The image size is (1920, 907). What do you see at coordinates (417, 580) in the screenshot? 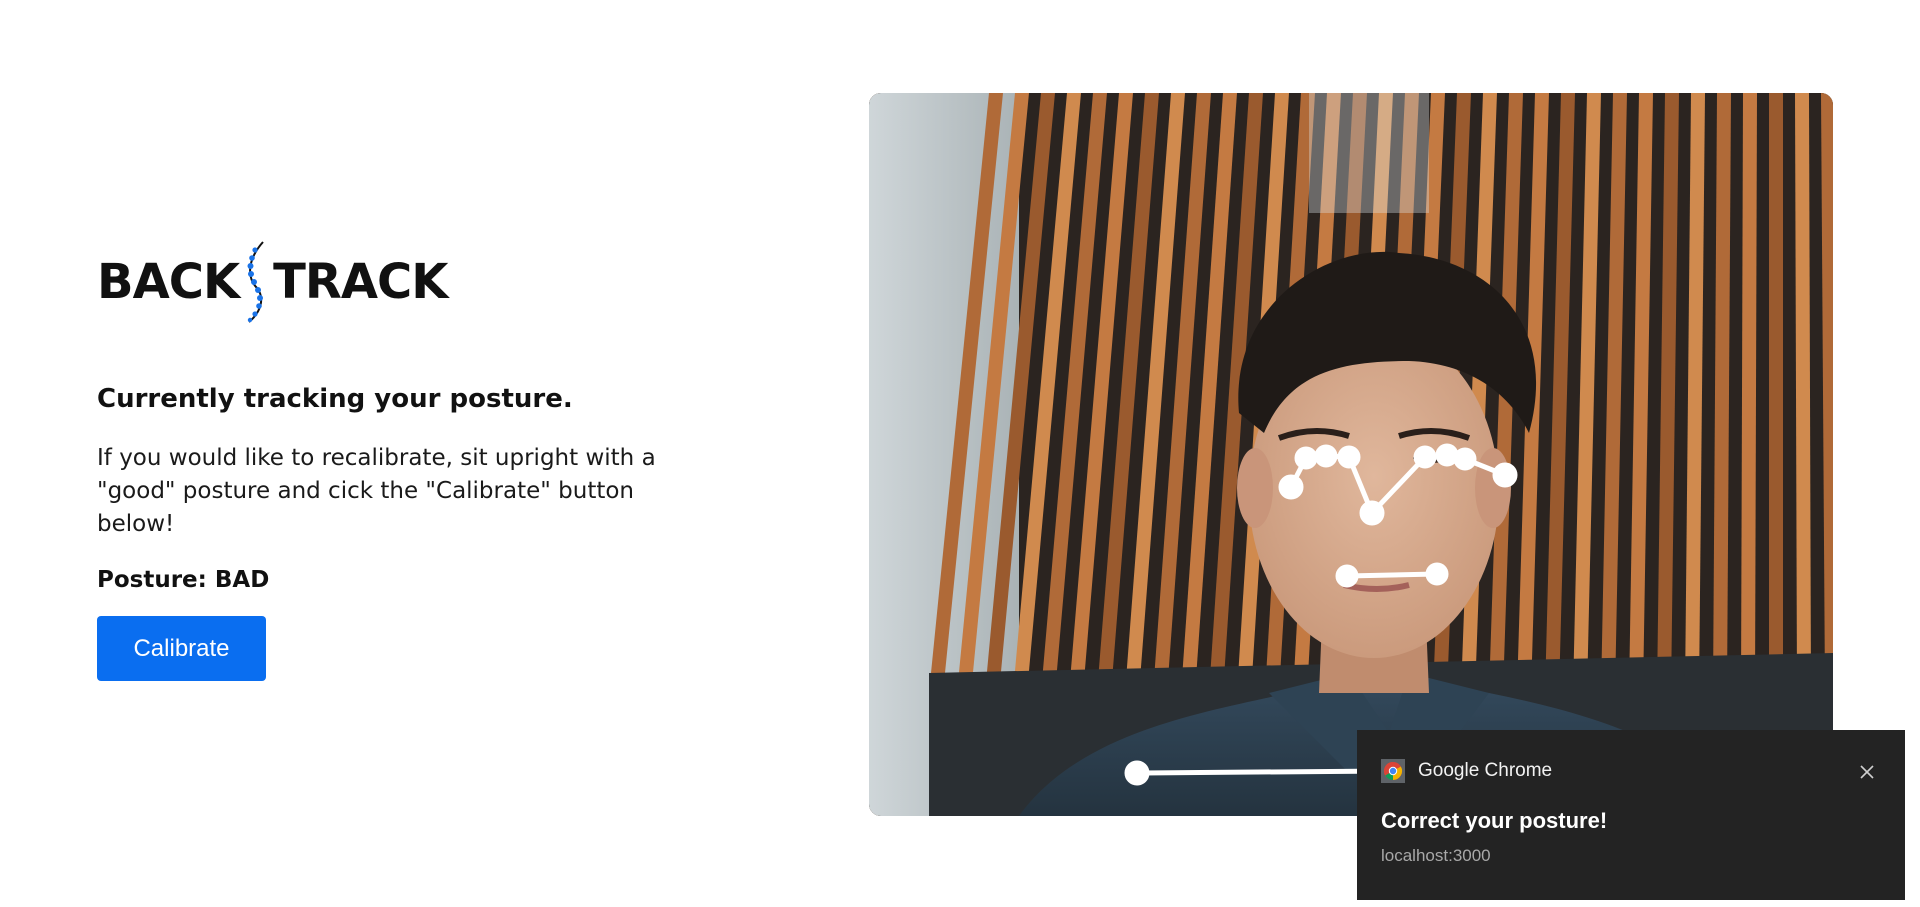
I see `posture-status: Posture: BAD` at bounding box center [417, 580].